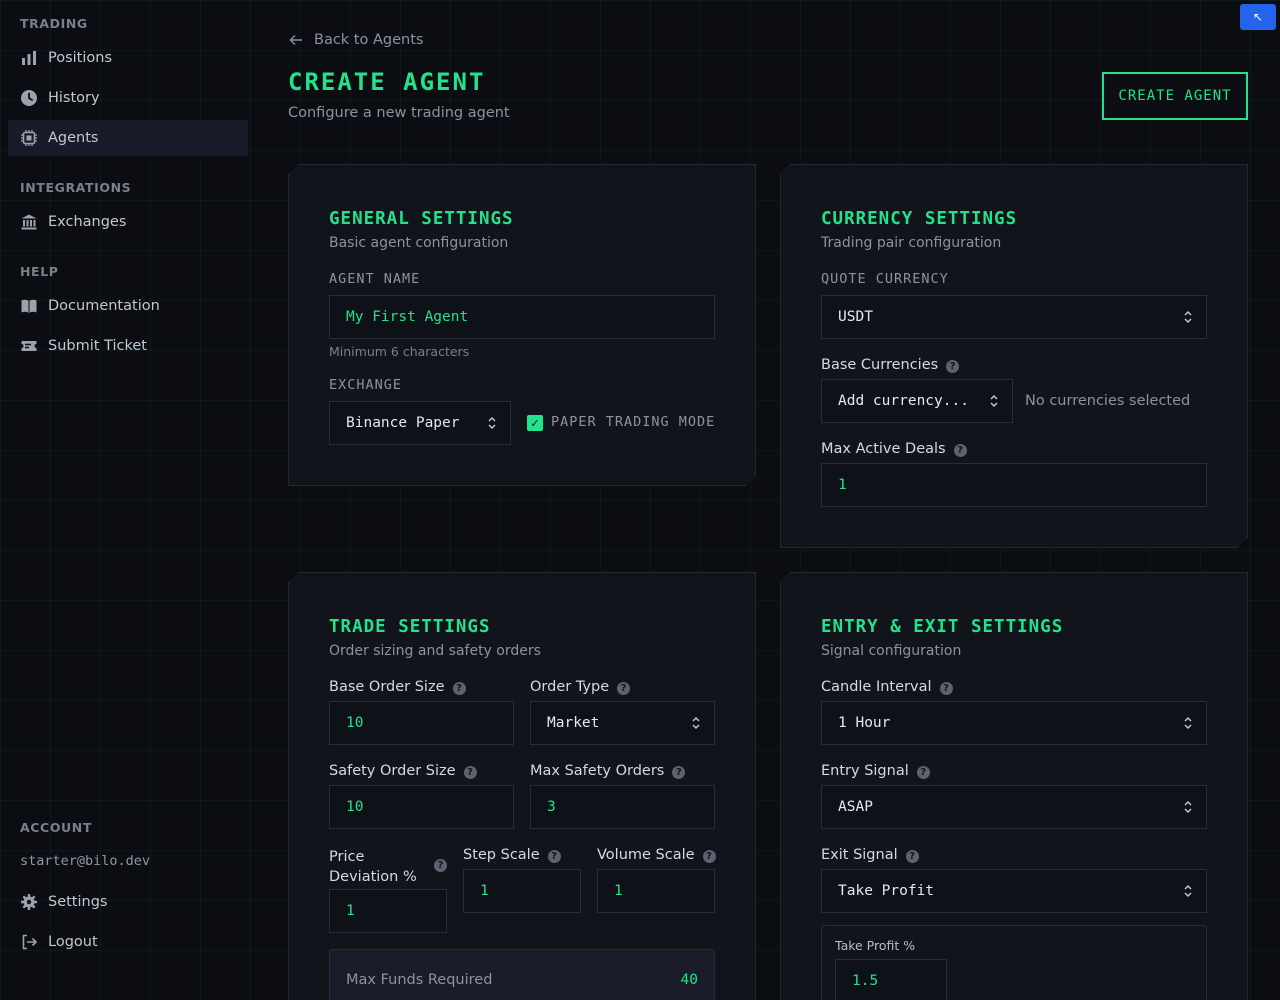 This screenshot has width=1280, height=1000. I want to click on label-text: Safety Order Size, so click(392, 771).